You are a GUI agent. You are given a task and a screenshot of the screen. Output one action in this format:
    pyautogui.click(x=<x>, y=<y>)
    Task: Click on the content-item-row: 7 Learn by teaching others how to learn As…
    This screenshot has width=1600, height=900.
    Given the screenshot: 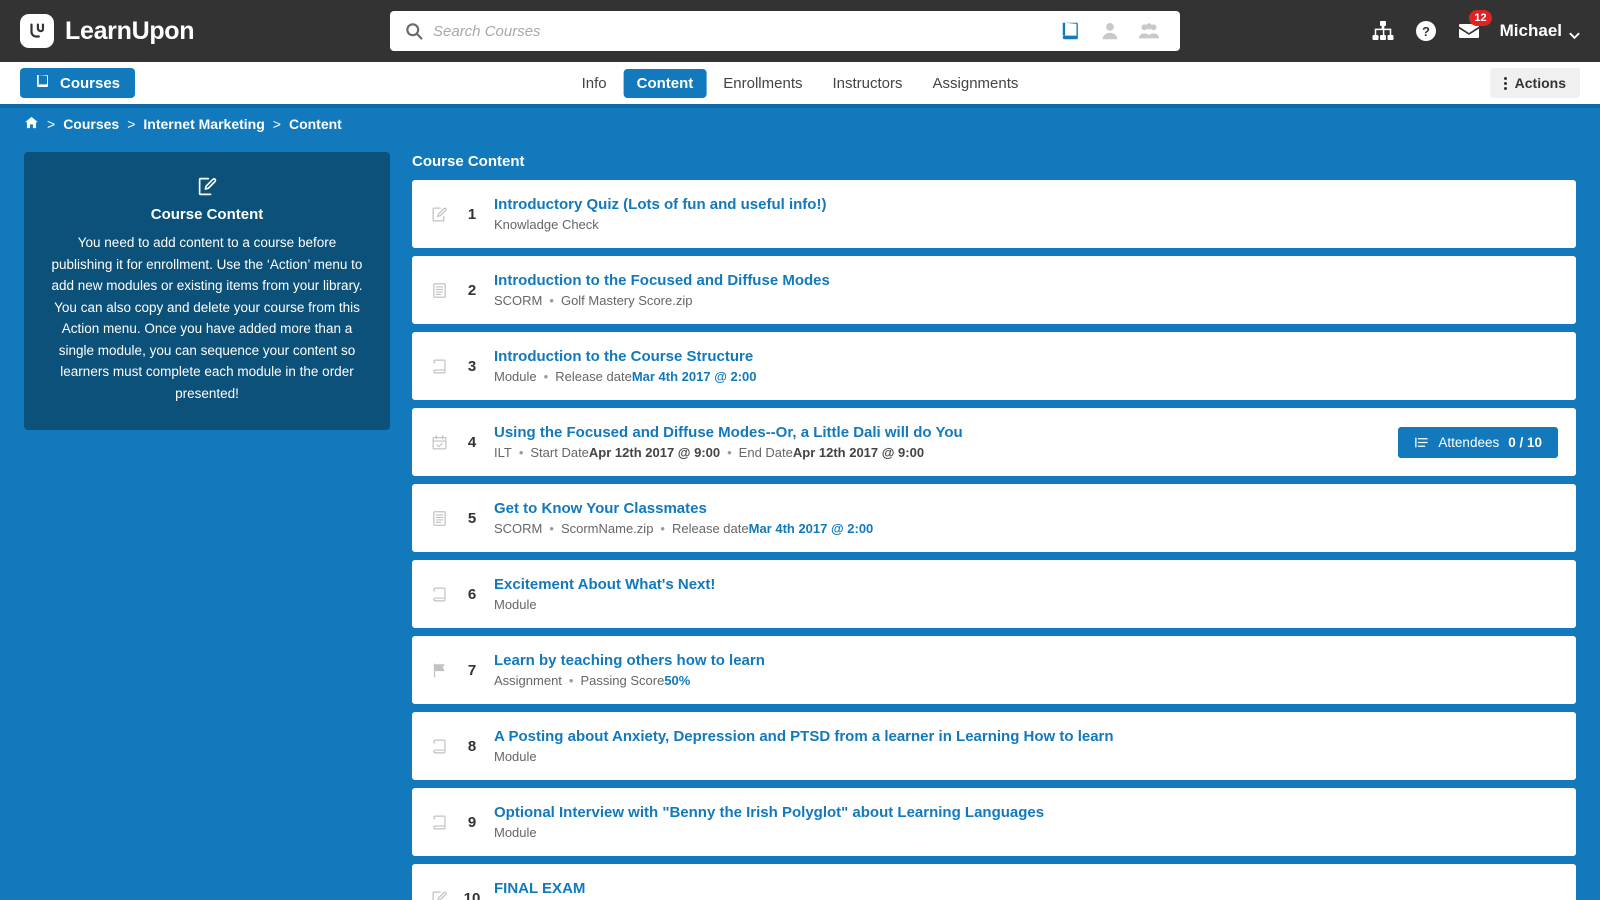 What is the action you would take?
    pyautogui.click(x=994, y=670)
    